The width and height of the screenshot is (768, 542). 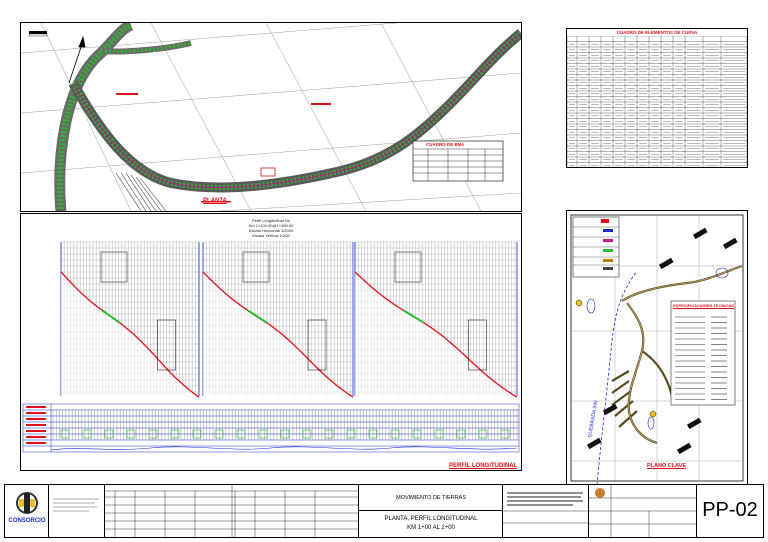 What do you see at coordinates (458, 161) in the screenshot?
I see `bm-table` at bounding box center [458, 161].